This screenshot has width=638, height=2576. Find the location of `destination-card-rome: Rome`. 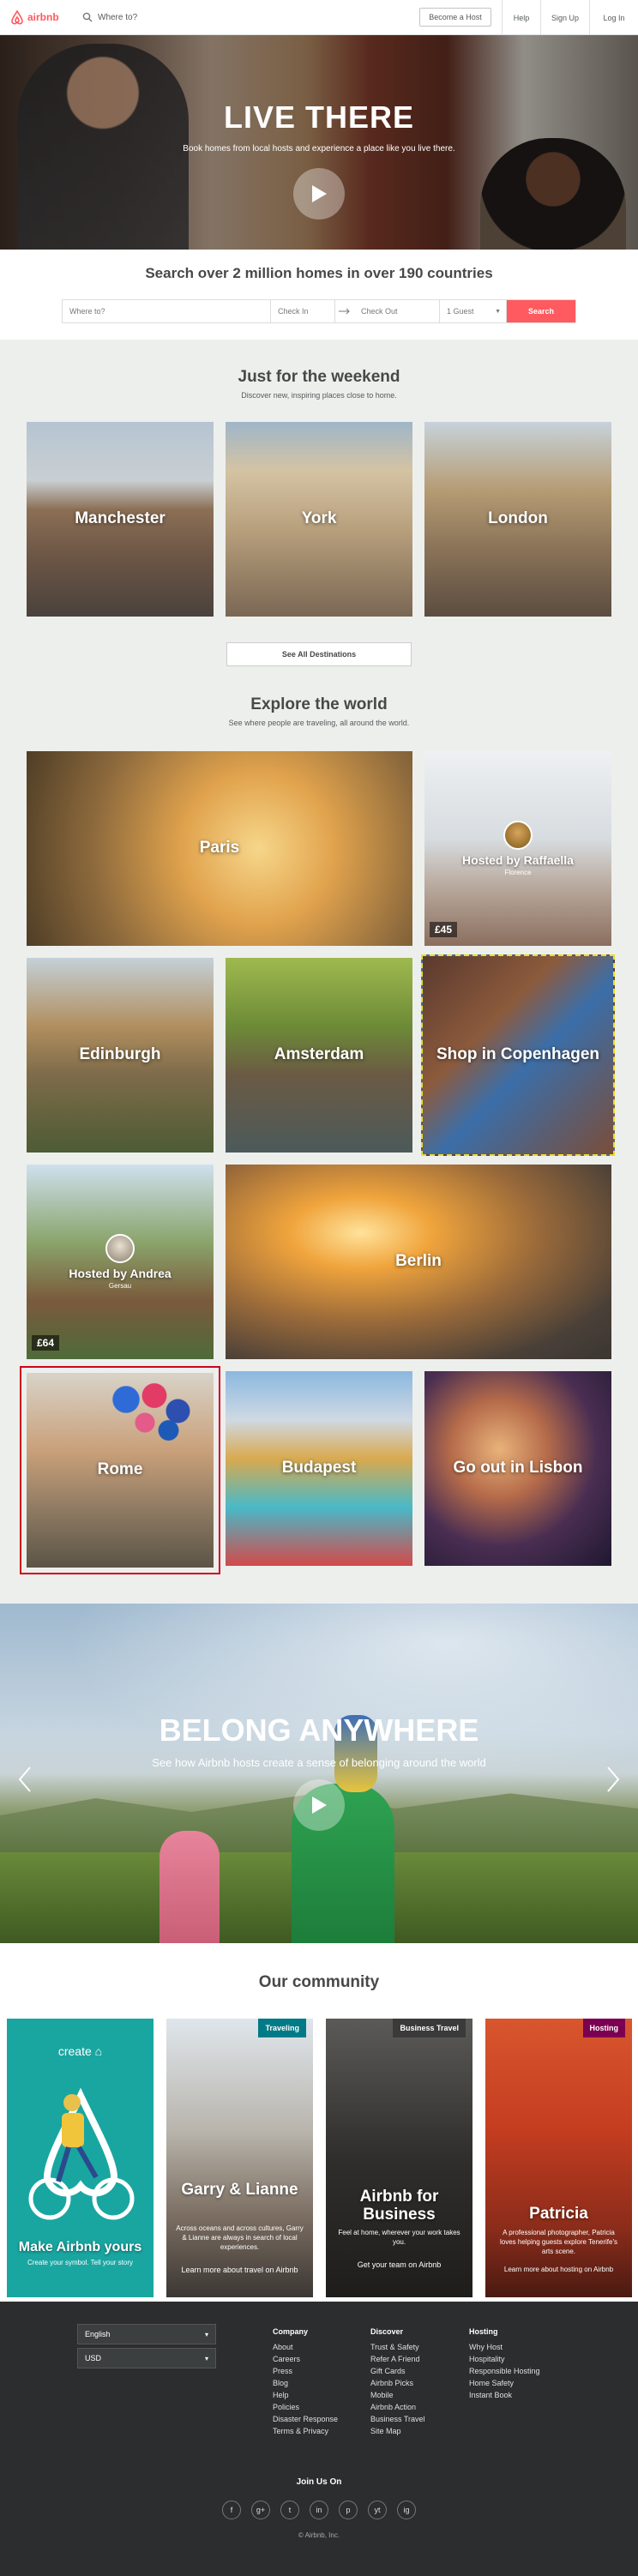

destination-card-rome: Rome is located at coordinates (120, 1470).